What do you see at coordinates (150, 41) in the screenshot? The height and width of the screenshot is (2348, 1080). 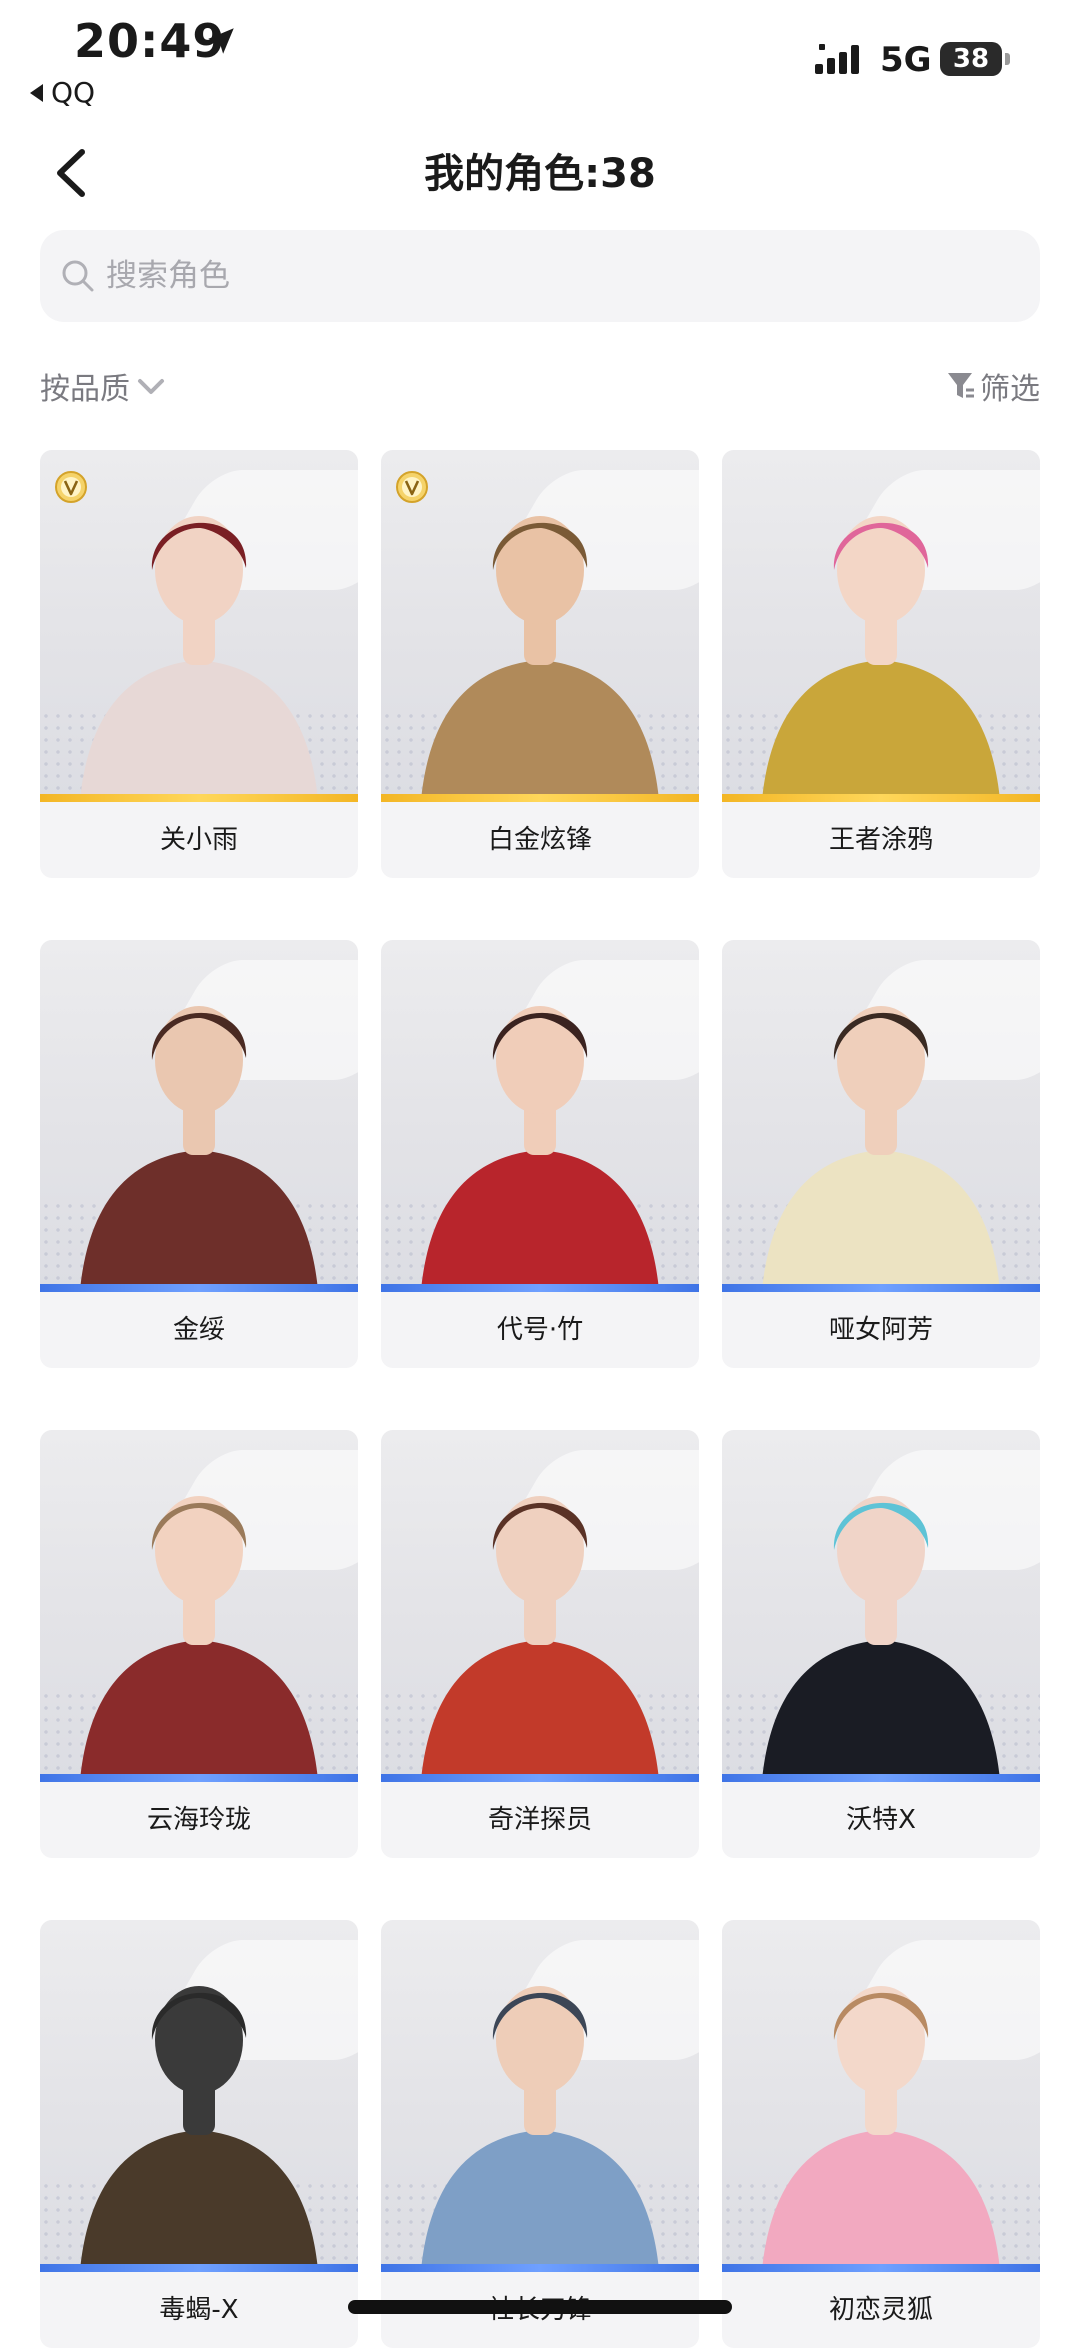 I see `status-time: 20:49` at bounding box center [150, 41].